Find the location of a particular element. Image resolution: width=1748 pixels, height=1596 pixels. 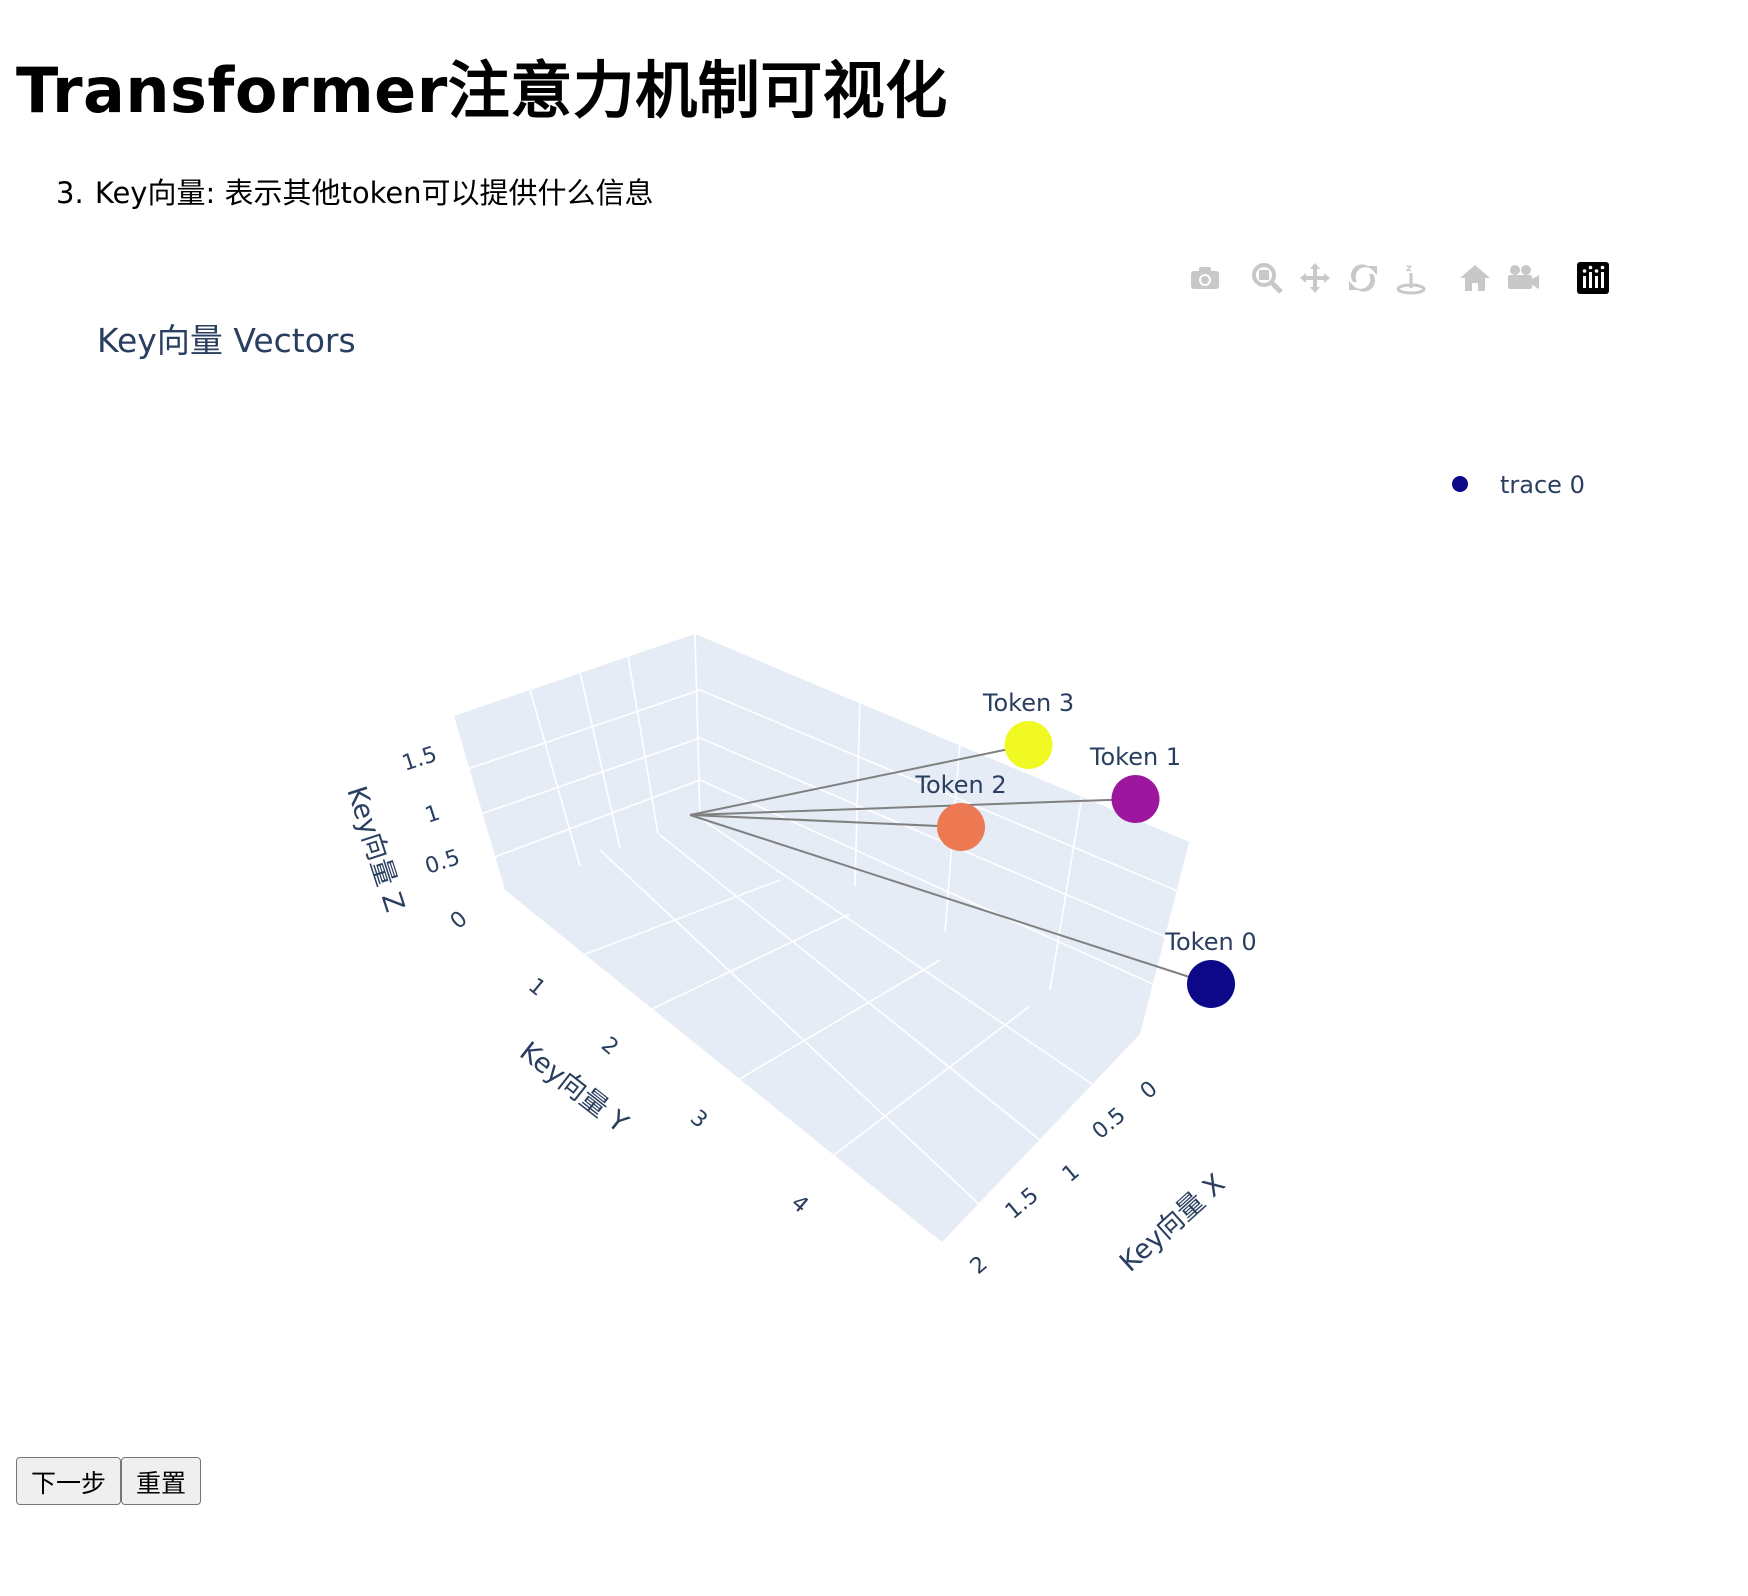

legend-marker is located at coordinates (1460, 484).